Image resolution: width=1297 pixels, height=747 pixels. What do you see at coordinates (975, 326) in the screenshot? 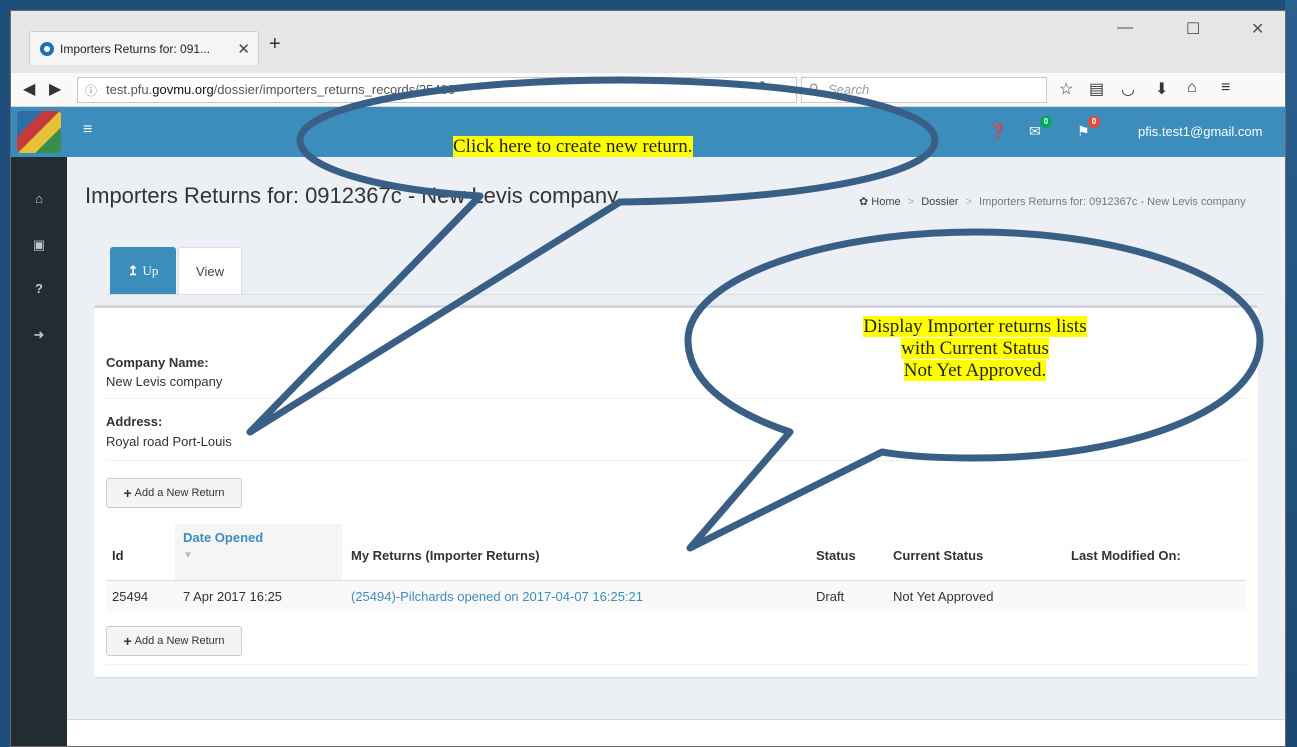
I see `callout-status-line1: Display Importer returns lists` at bounding box center [975, 326].